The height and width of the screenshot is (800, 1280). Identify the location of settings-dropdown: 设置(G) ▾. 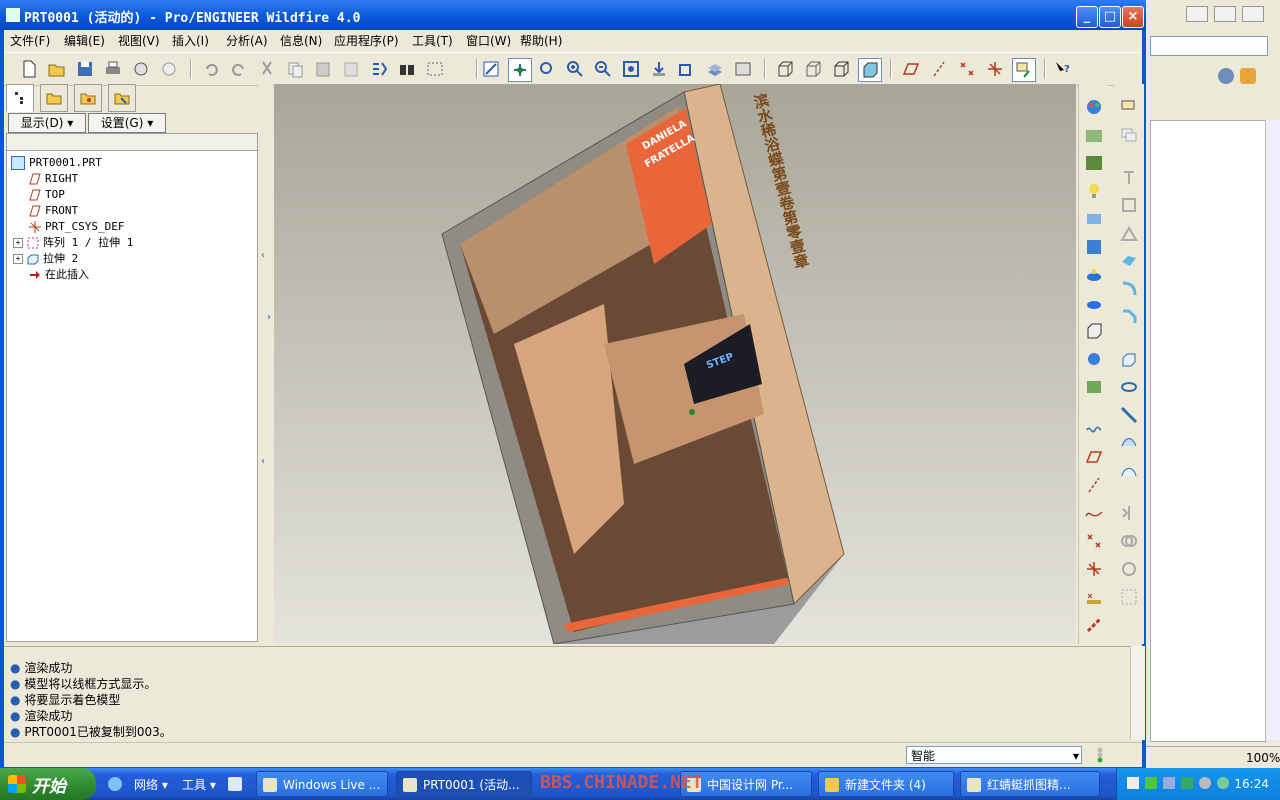
(127, 123).